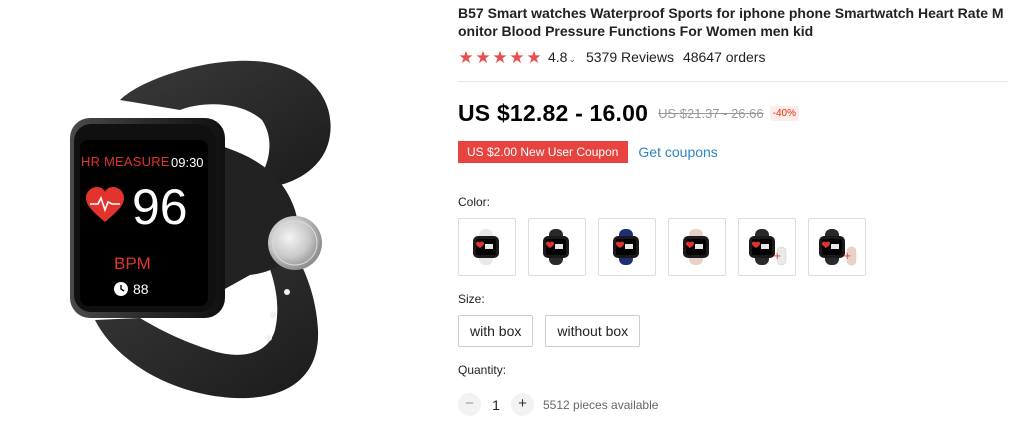 The image size is (1011, 430). I want to click on price-row: US $12.82 - 16.00 US $21.37 - 26.66 -40%, so click(628, 113).